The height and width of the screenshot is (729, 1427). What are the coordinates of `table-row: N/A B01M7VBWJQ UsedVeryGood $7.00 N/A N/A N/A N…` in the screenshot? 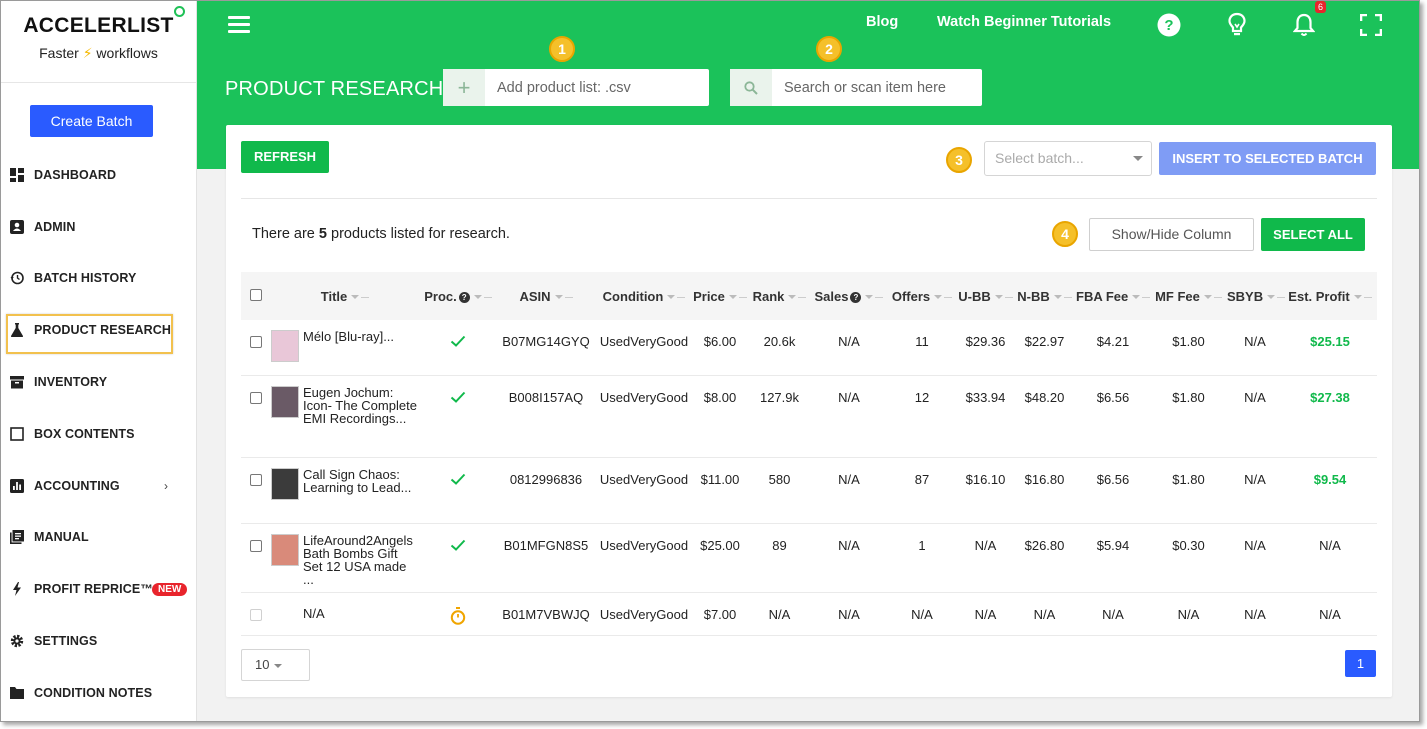 It's located at (809, 613).